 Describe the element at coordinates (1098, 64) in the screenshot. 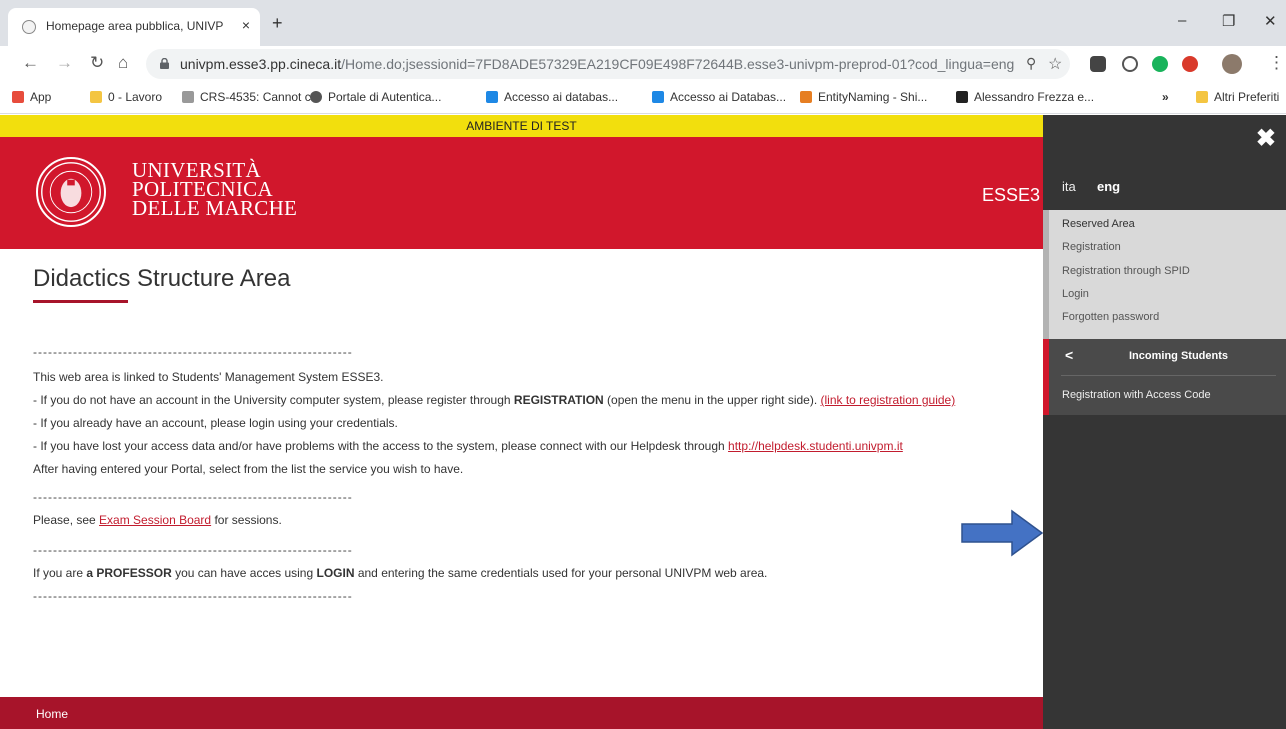

I see `extension-pocket-icon` at that location.